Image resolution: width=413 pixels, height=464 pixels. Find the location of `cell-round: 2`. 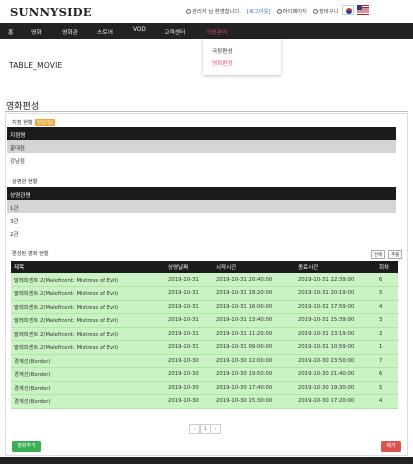

cell-round: 2 is located at coordinates (387, 334).